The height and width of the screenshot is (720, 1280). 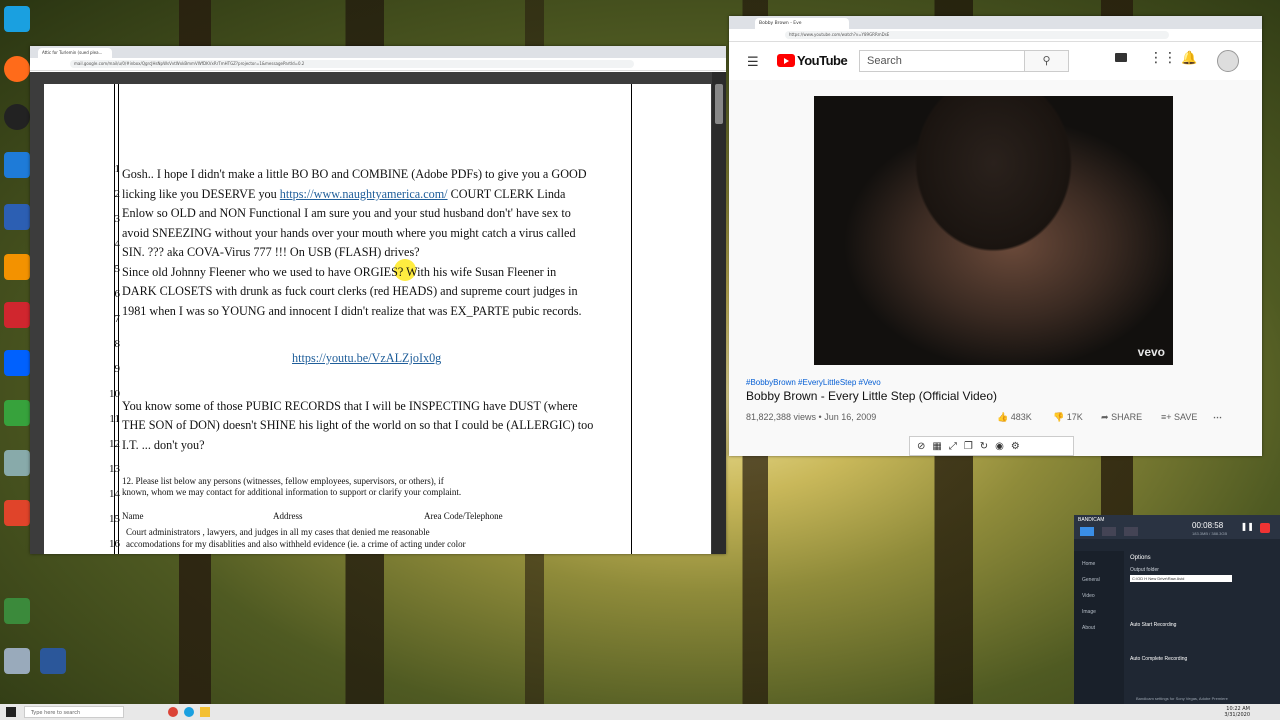 What do you see at coordinates (117, 244) in the screenshot?
I see `line-number: 4` at bounding box center [117, 244].